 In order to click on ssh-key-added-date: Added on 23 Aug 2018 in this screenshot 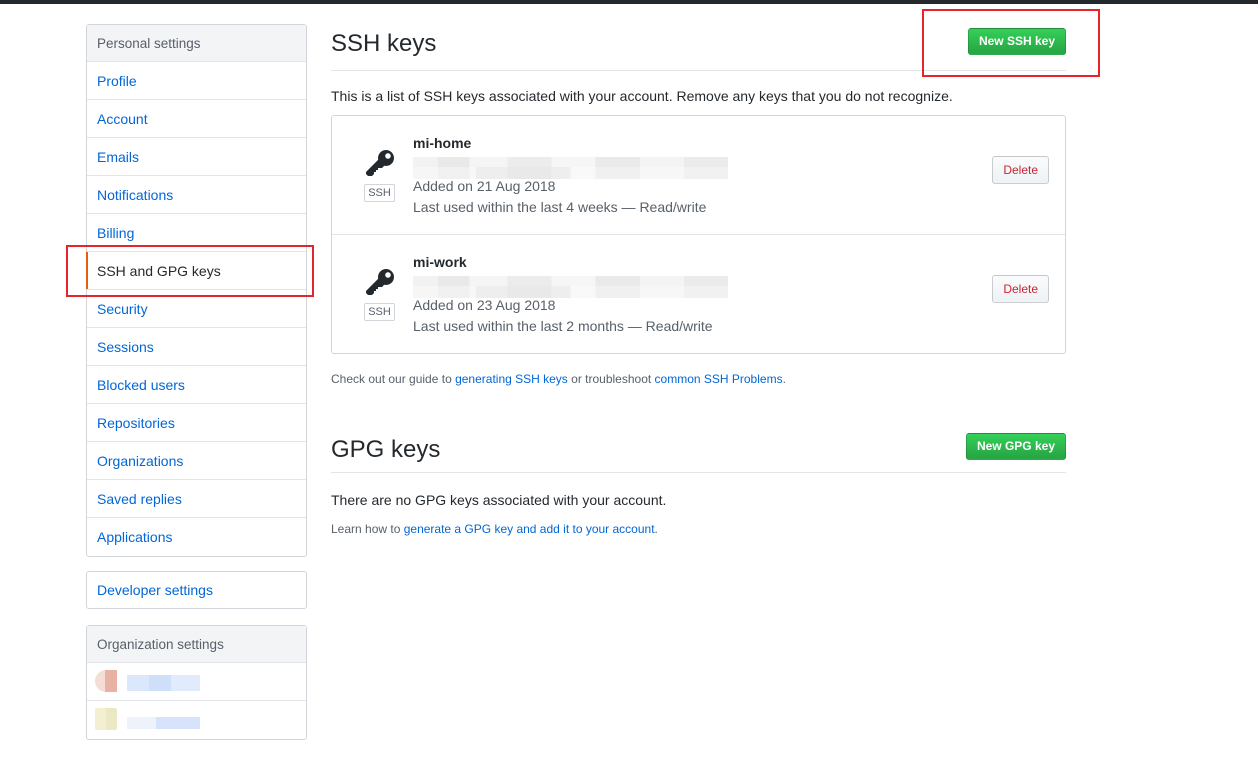, I will do `click(484, 305)`.